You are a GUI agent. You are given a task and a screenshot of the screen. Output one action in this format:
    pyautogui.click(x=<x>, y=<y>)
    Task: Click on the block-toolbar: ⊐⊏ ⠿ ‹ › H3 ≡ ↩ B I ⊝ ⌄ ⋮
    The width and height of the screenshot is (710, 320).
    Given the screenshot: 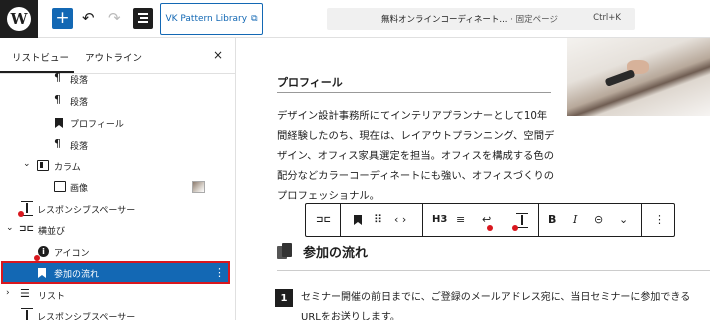 What is the action you would take?
    pyautogui.click(x=490, y=220)
    